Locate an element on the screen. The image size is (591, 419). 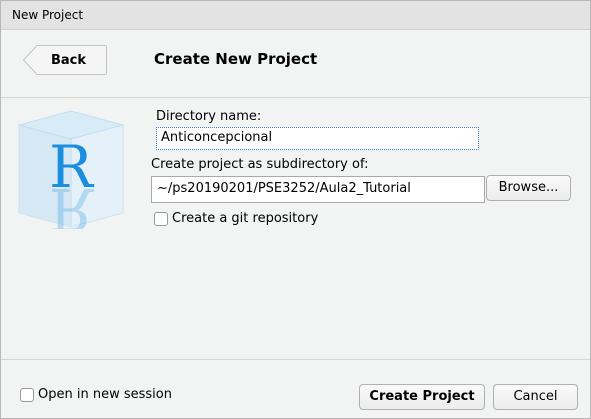
new-session-checkbox is located at coordinates (27, 395).